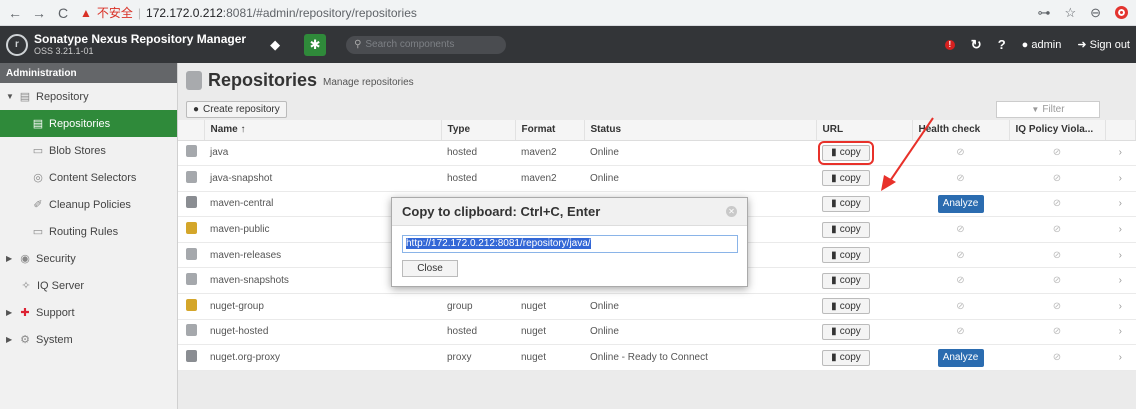  What do you see at coordinates (549, 178) in the screenshot?
I see `repo-format: maven2` at bounding box center [549, 178].